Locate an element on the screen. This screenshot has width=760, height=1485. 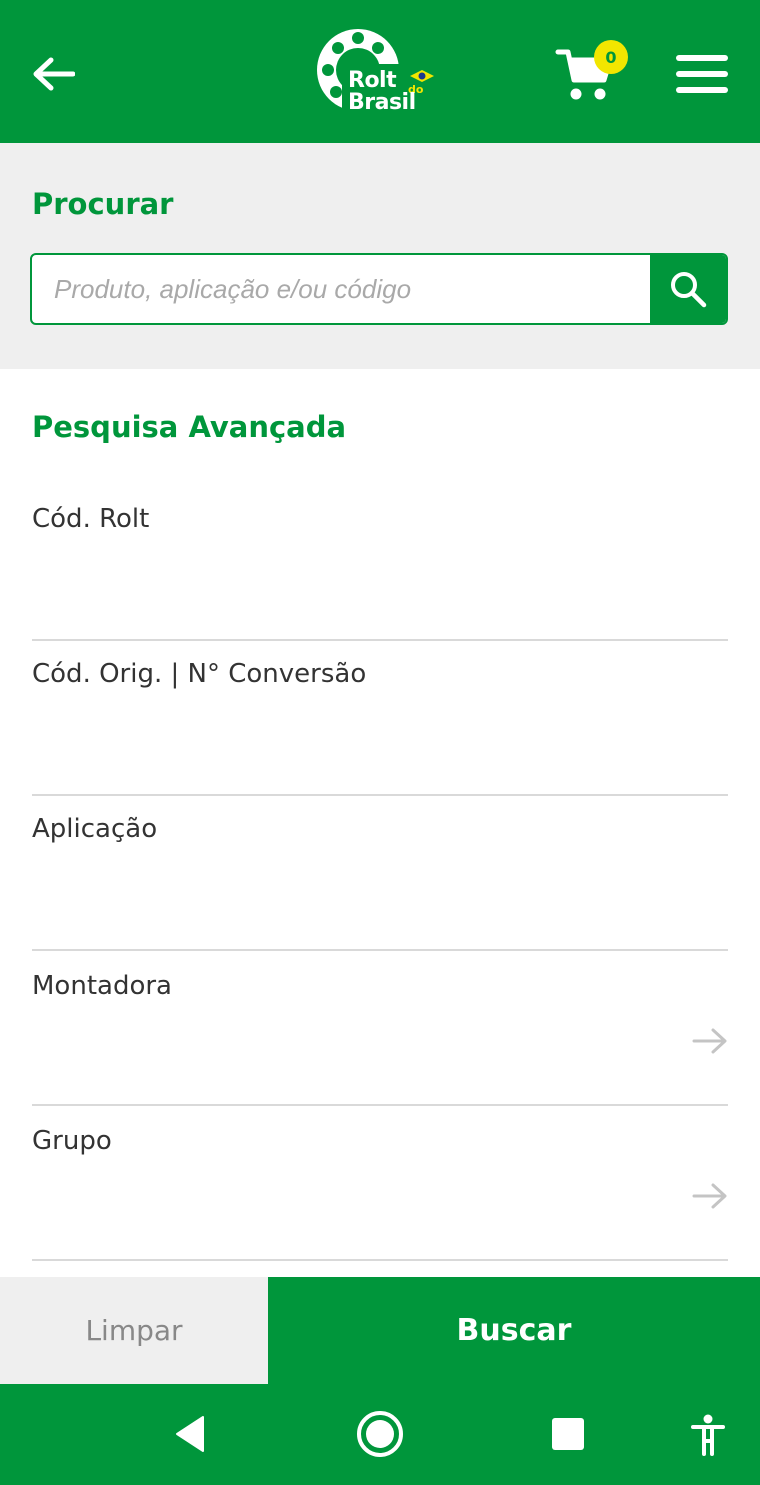
field-label: Cód. Rolt is located at coordinates (91, 519).